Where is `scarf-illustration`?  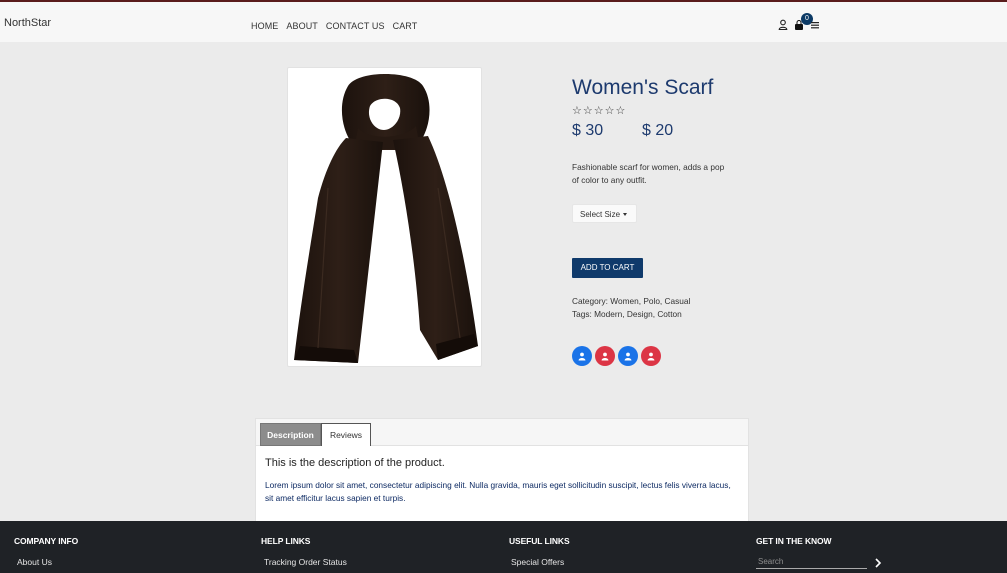 scarf-illustration is located at coordinates (386, 218).